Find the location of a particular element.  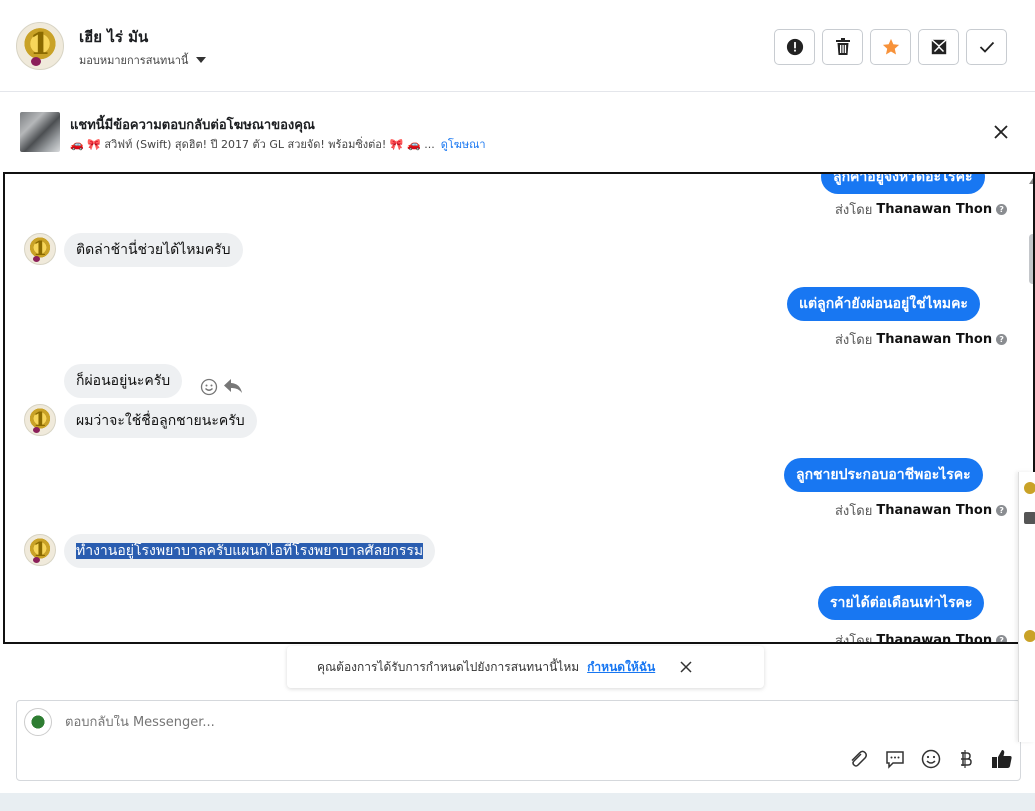

star-icon is located at coordinates (890, 46).